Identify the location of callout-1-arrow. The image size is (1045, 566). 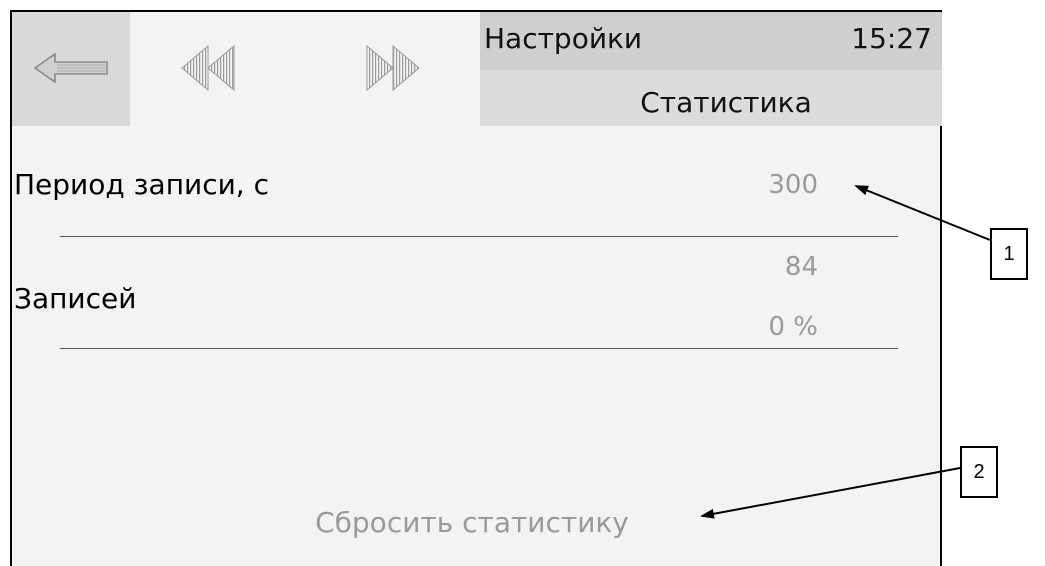
(922, 213).